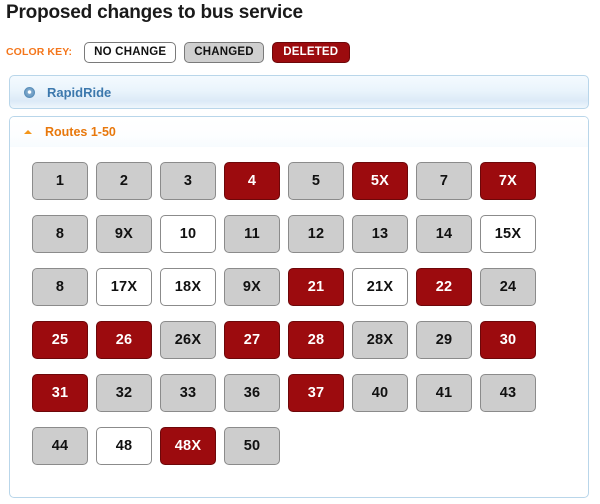 The width and height of the screenshot is (600, 504). Describe the element at coordinates (29, 92) in the screenshot. I see `disc-icon` at that location.